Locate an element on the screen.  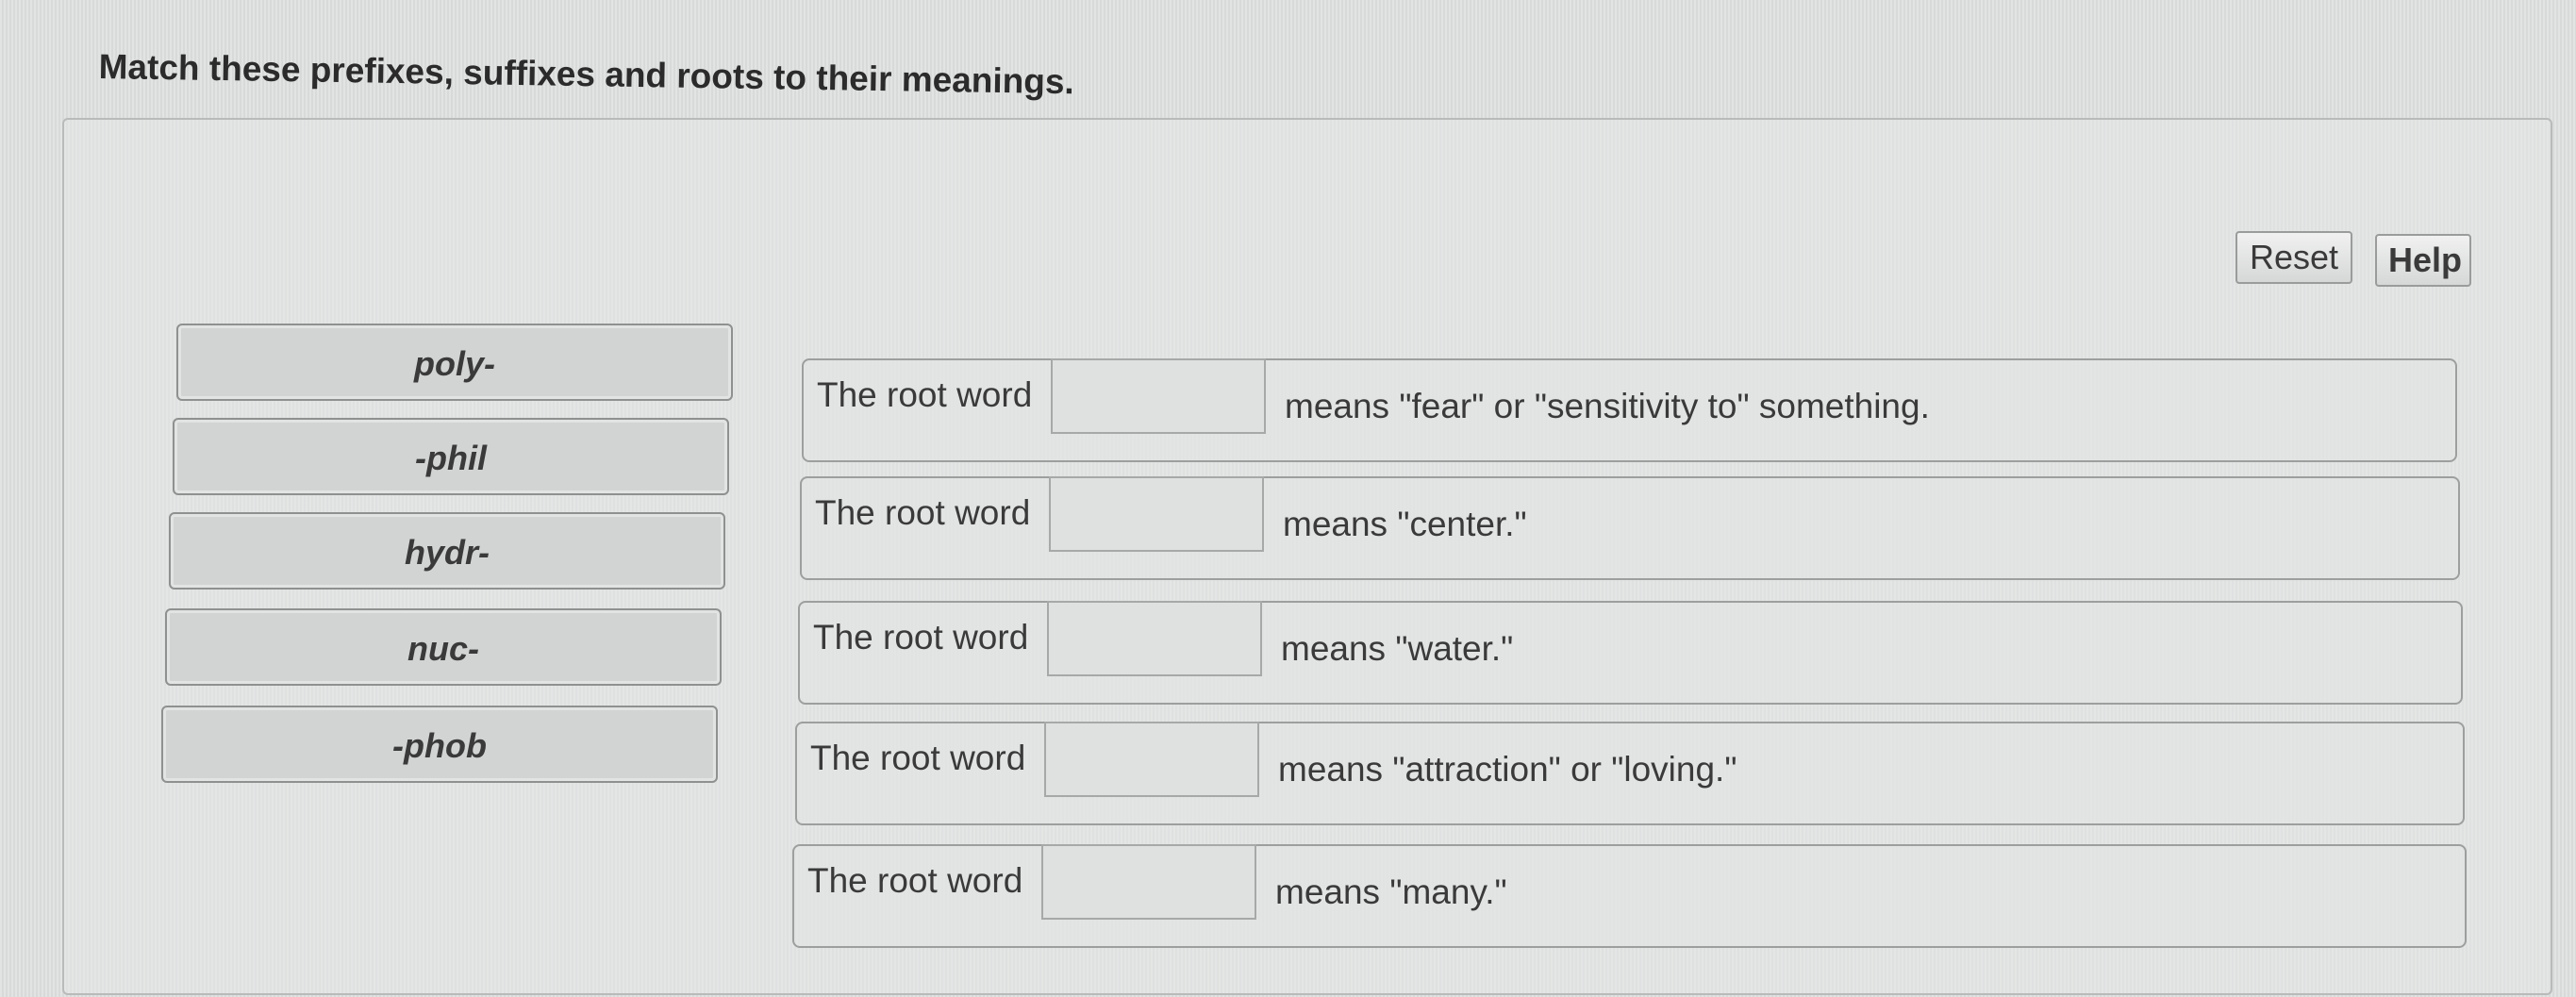
tile-label: -phil is located at coordinates (451, 458).